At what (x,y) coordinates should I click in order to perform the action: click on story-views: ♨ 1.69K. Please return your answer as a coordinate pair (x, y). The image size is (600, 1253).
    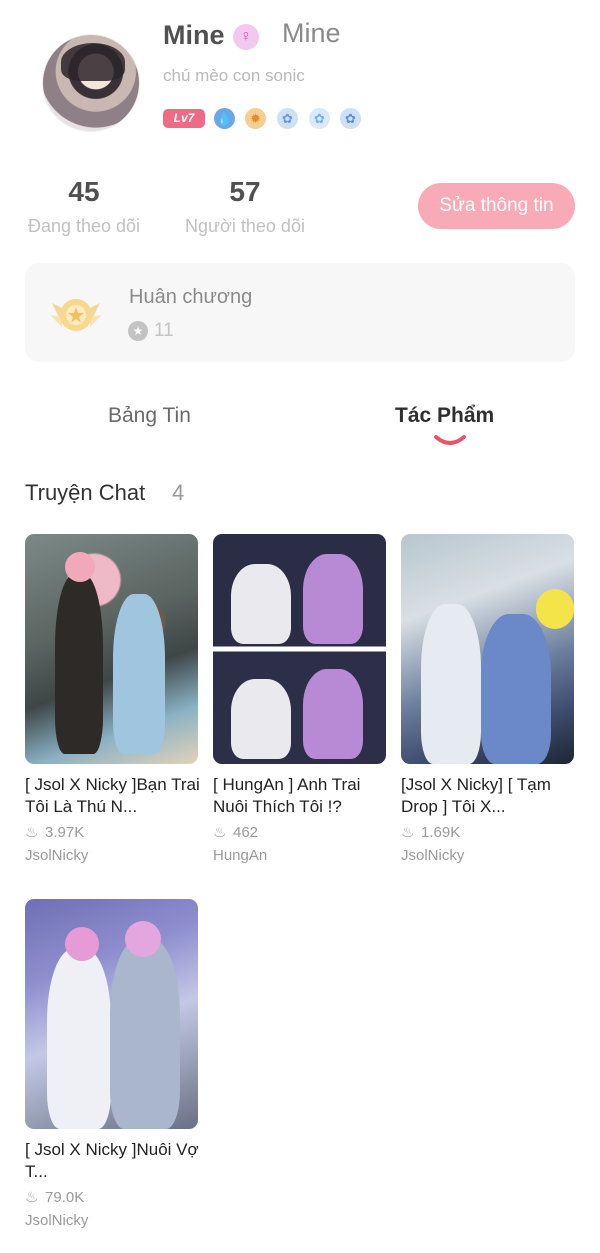
    Looking at the image, I should click on (488, 833).